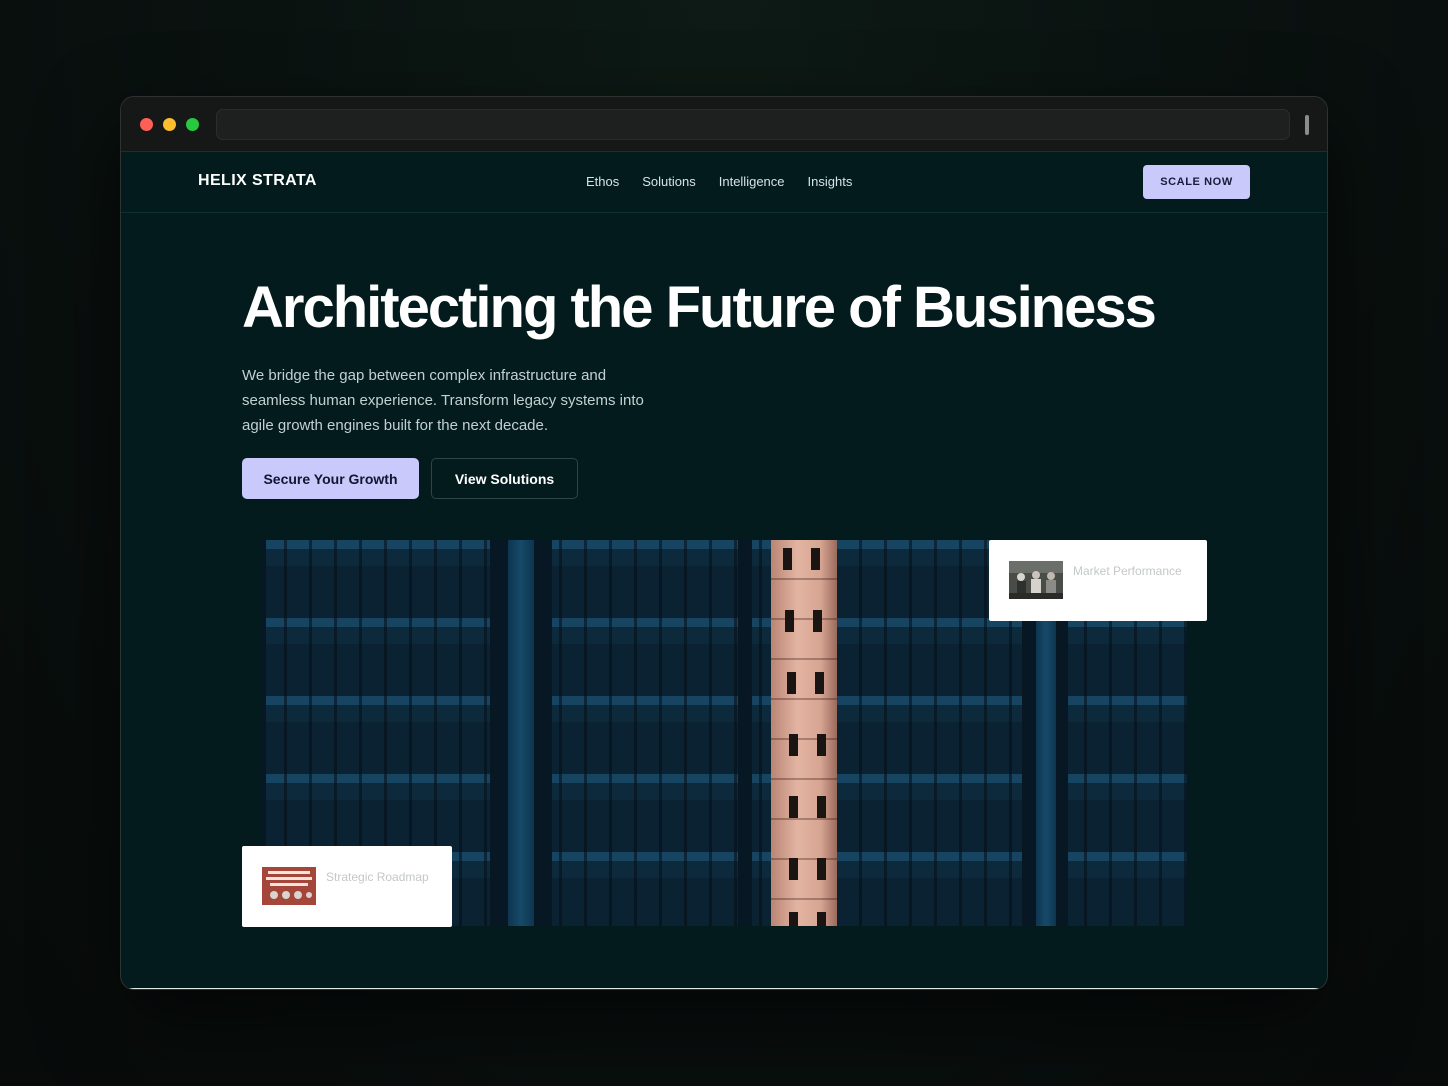 The image size is (1448, 1086). What do you see at coordinates (804, 733) in the screenshot?
I see `brick-tower` at bounding box center [804, 733].